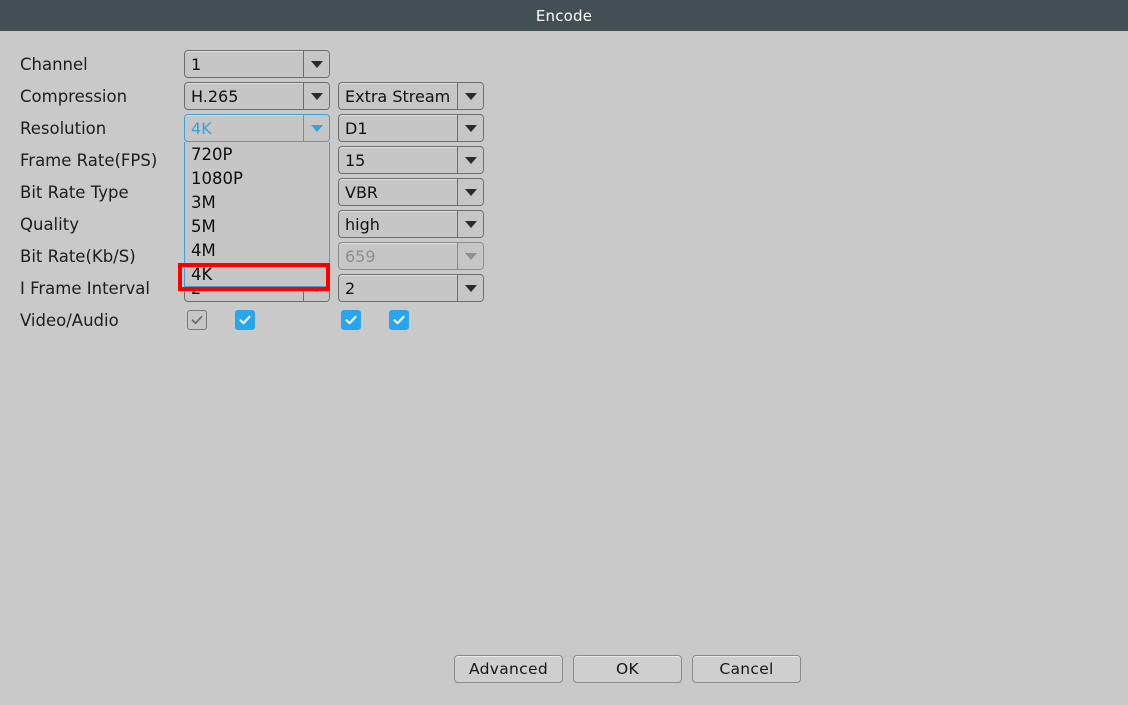  What do you see at coordinates (54, 64) in the screenshot?
I see `label-channel: Channel` at bounding box center [54, 64].